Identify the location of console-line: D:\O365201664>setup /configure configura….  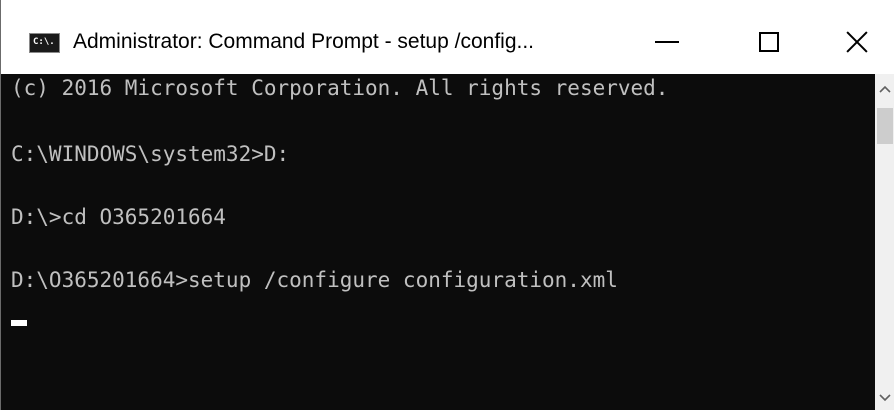
(314, 280).